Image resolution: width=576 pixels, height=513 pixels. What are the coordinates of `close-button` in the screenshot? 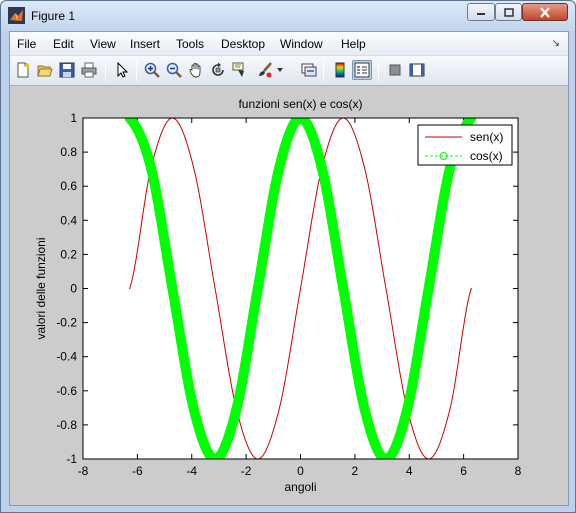 It's located at (545, 12).